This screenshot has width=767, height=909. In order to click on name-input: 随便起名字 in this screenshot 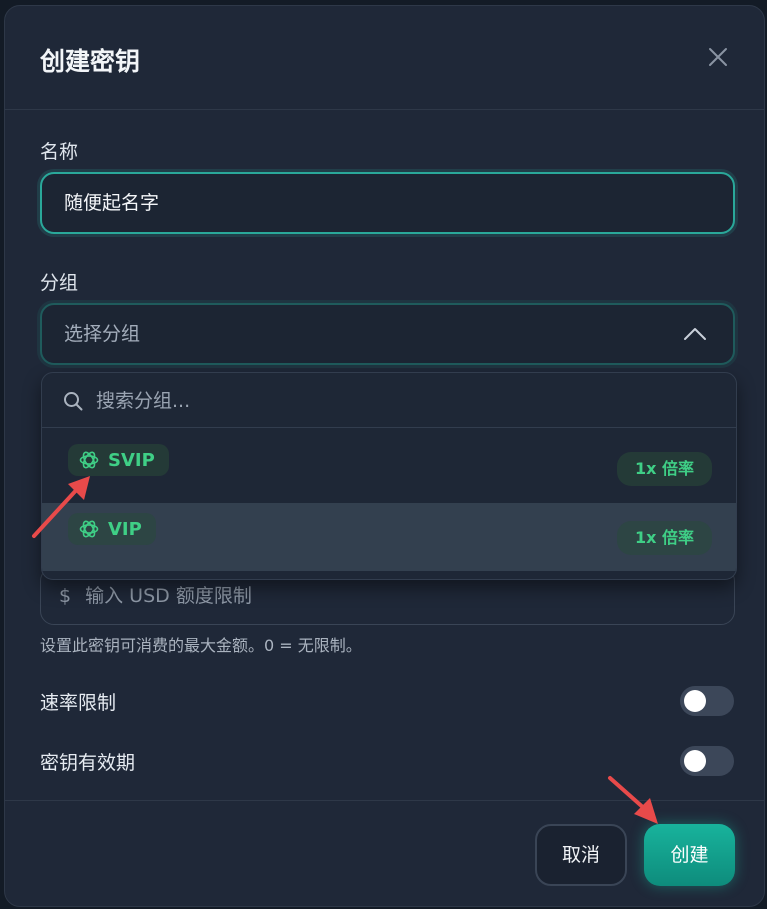, I will do `click(387, 203)`.